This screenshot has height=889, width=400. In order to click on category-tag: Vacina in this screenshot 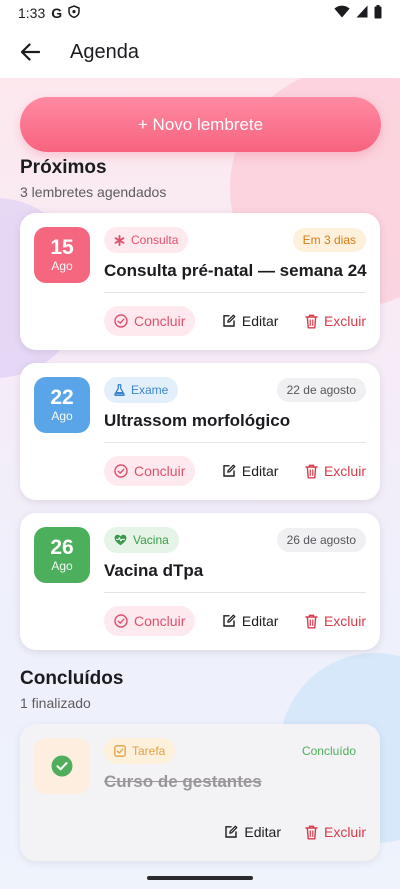, I will do `click(141, 540)`.